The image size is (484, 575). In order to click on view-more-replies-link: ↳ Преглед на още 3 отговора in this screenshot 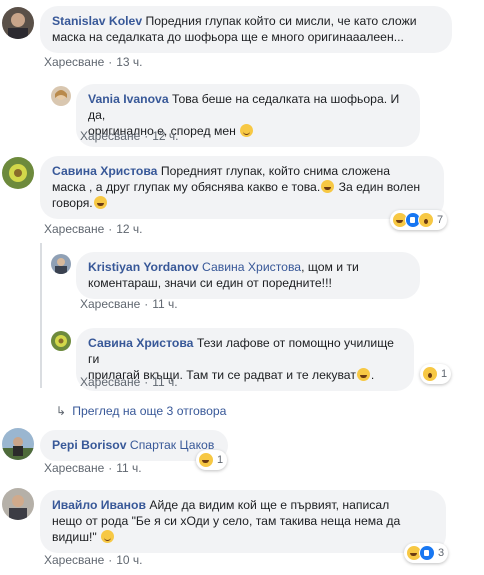, I will do `click(141, 411)`.